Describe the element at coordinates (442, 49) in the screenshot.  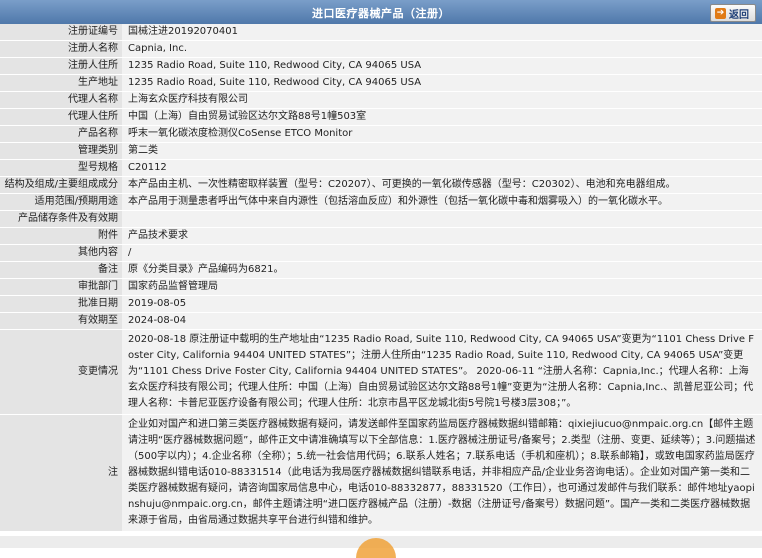
I see `row-value: Capnia, Inc.` at that location.